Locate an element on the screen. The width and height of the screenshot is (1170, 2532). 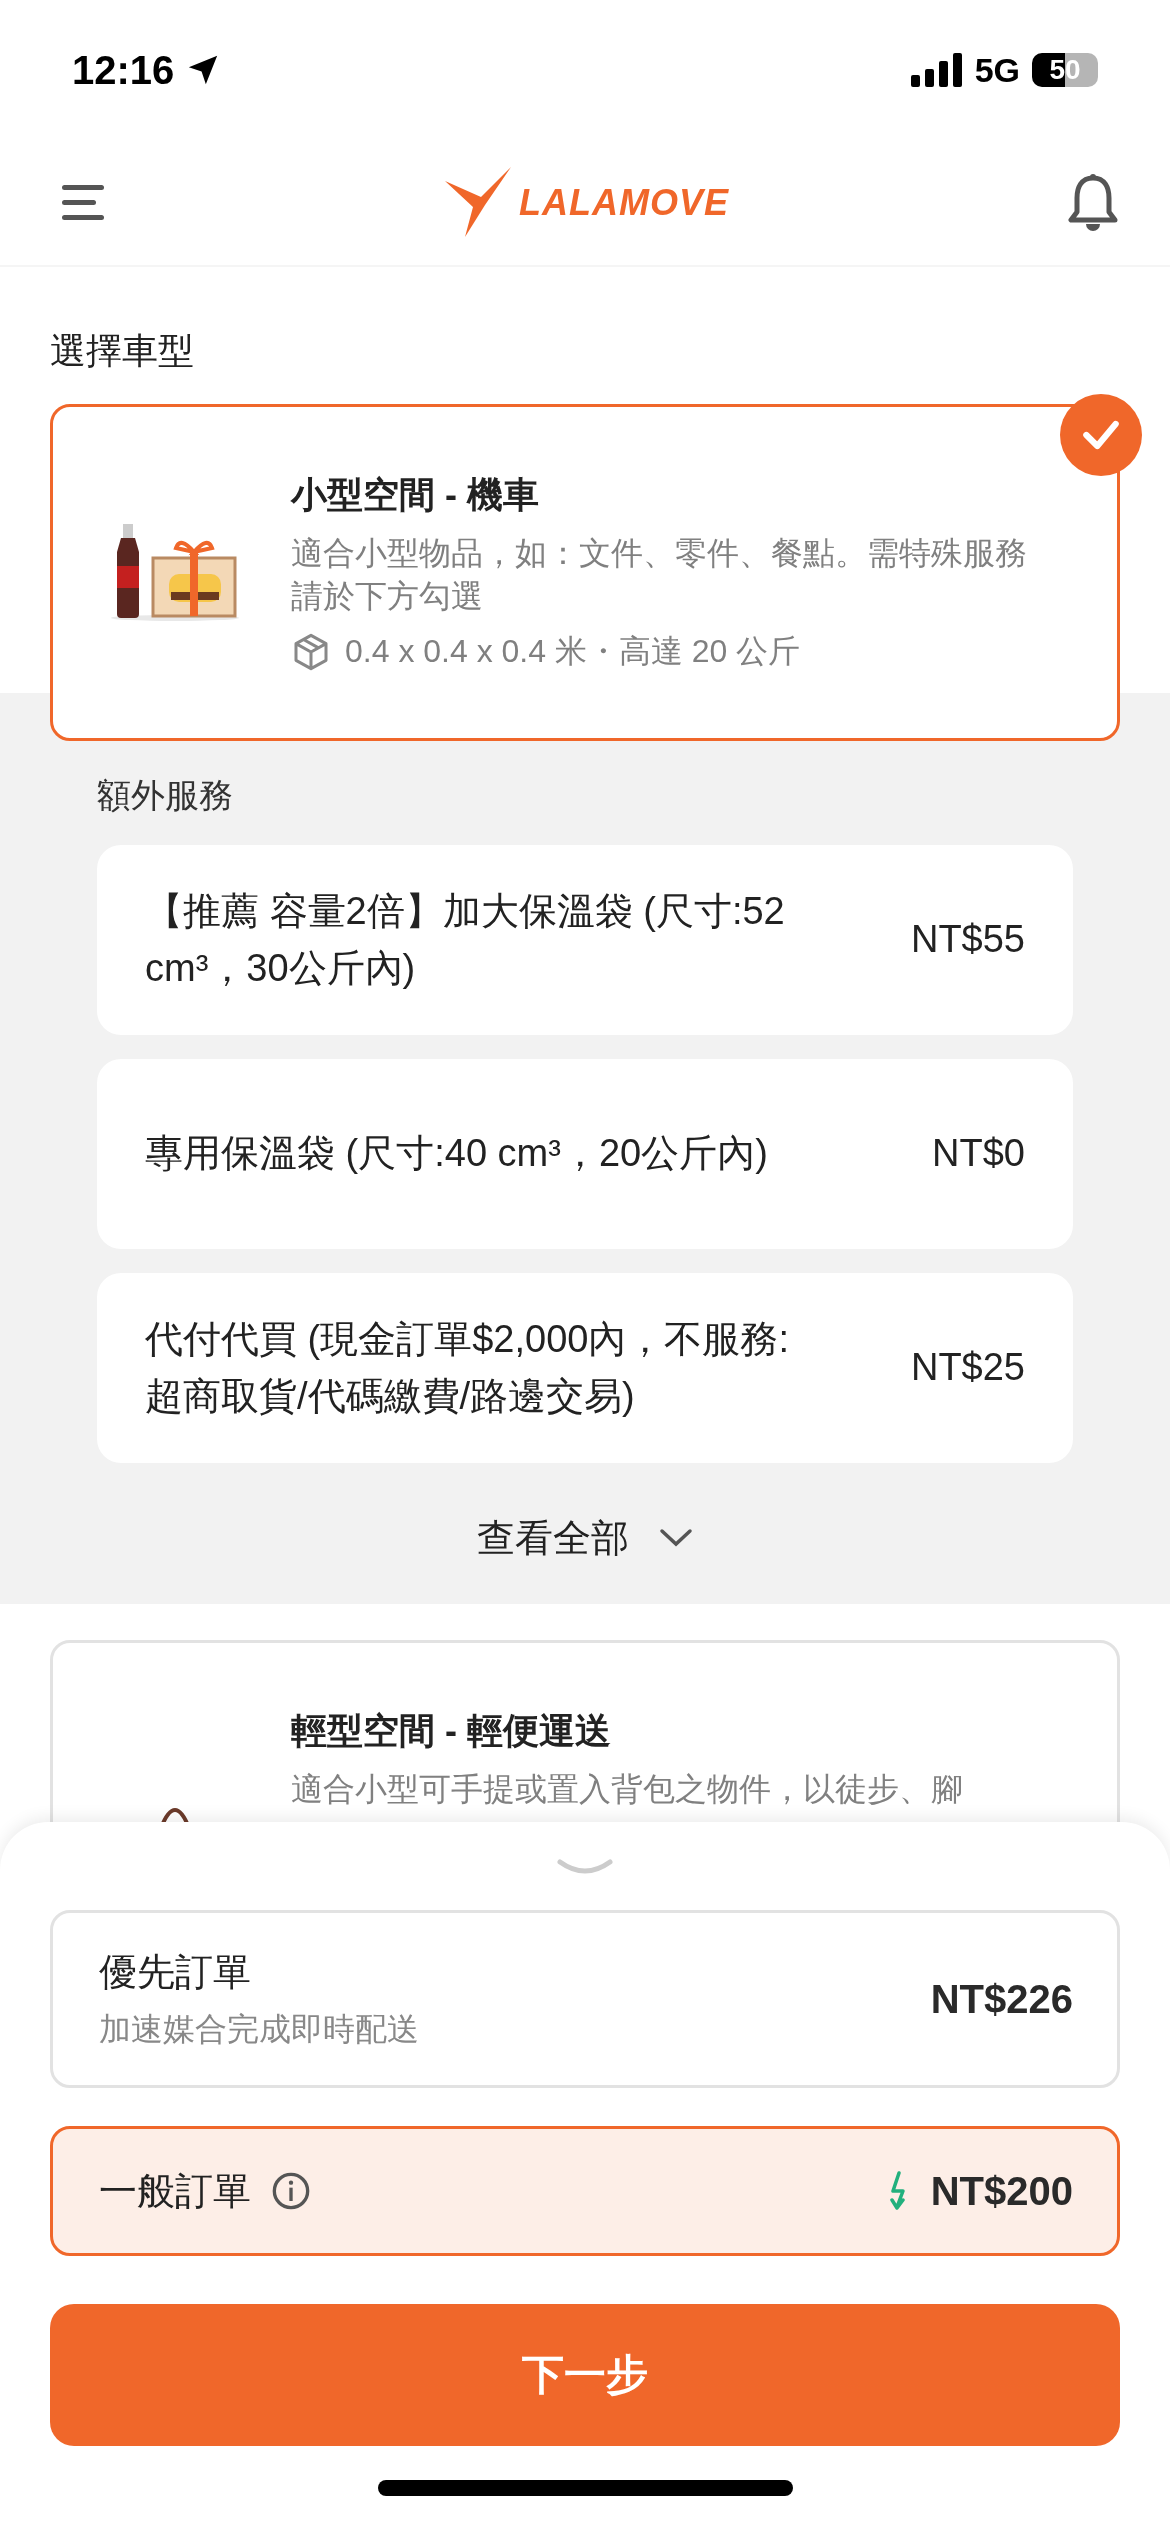
network-label: 5G is located at coordinates (997, 70).